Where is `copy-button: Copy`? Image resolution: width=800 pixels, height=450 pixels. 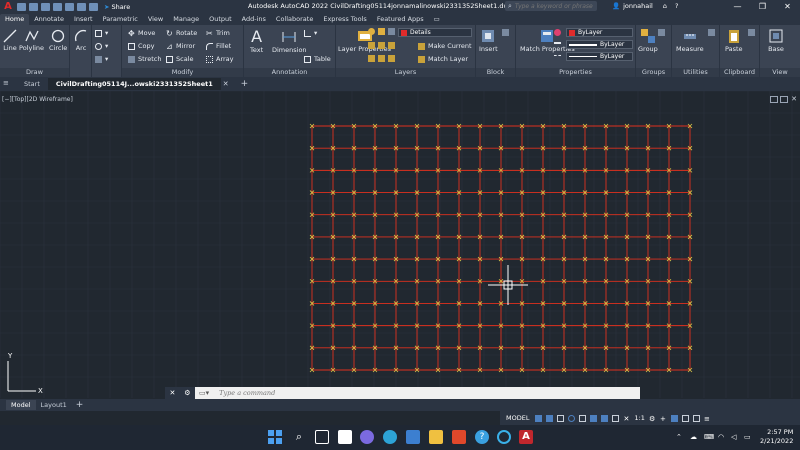 copy-button: Copy is located at coordinates (141, 46).